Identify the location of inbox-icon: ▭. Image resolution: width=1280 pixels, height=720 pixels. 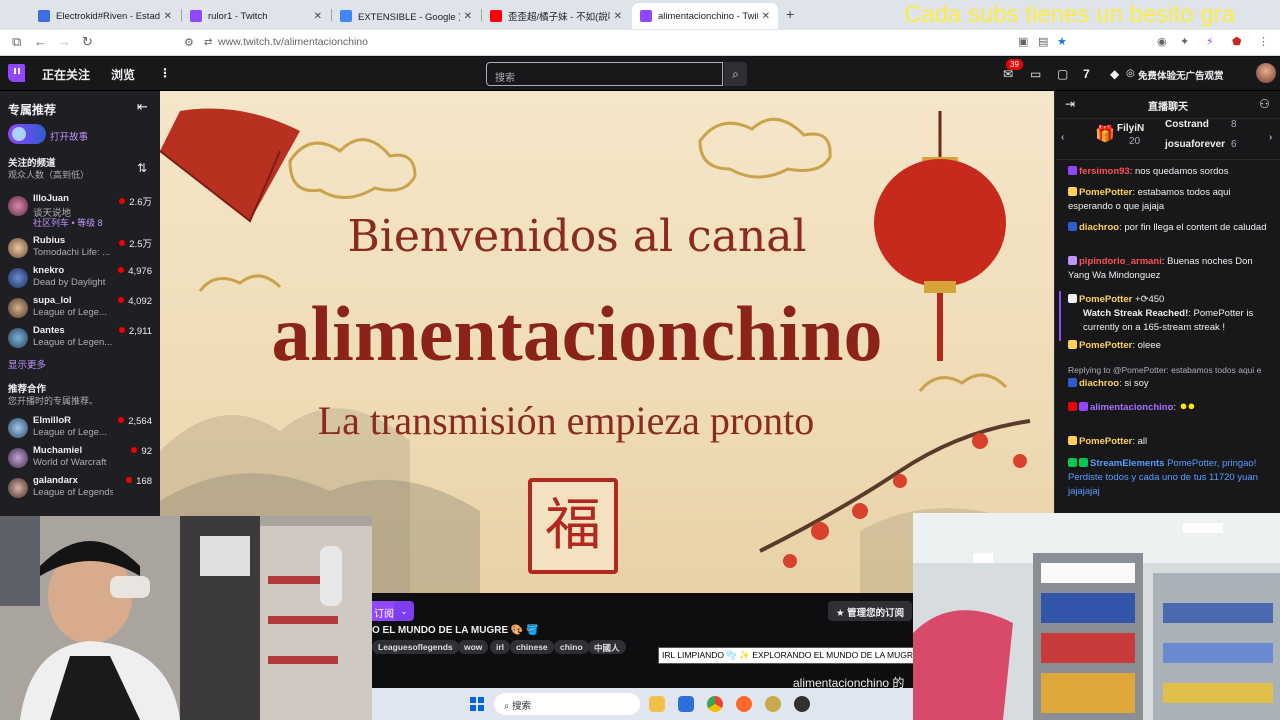
(1035, 74).